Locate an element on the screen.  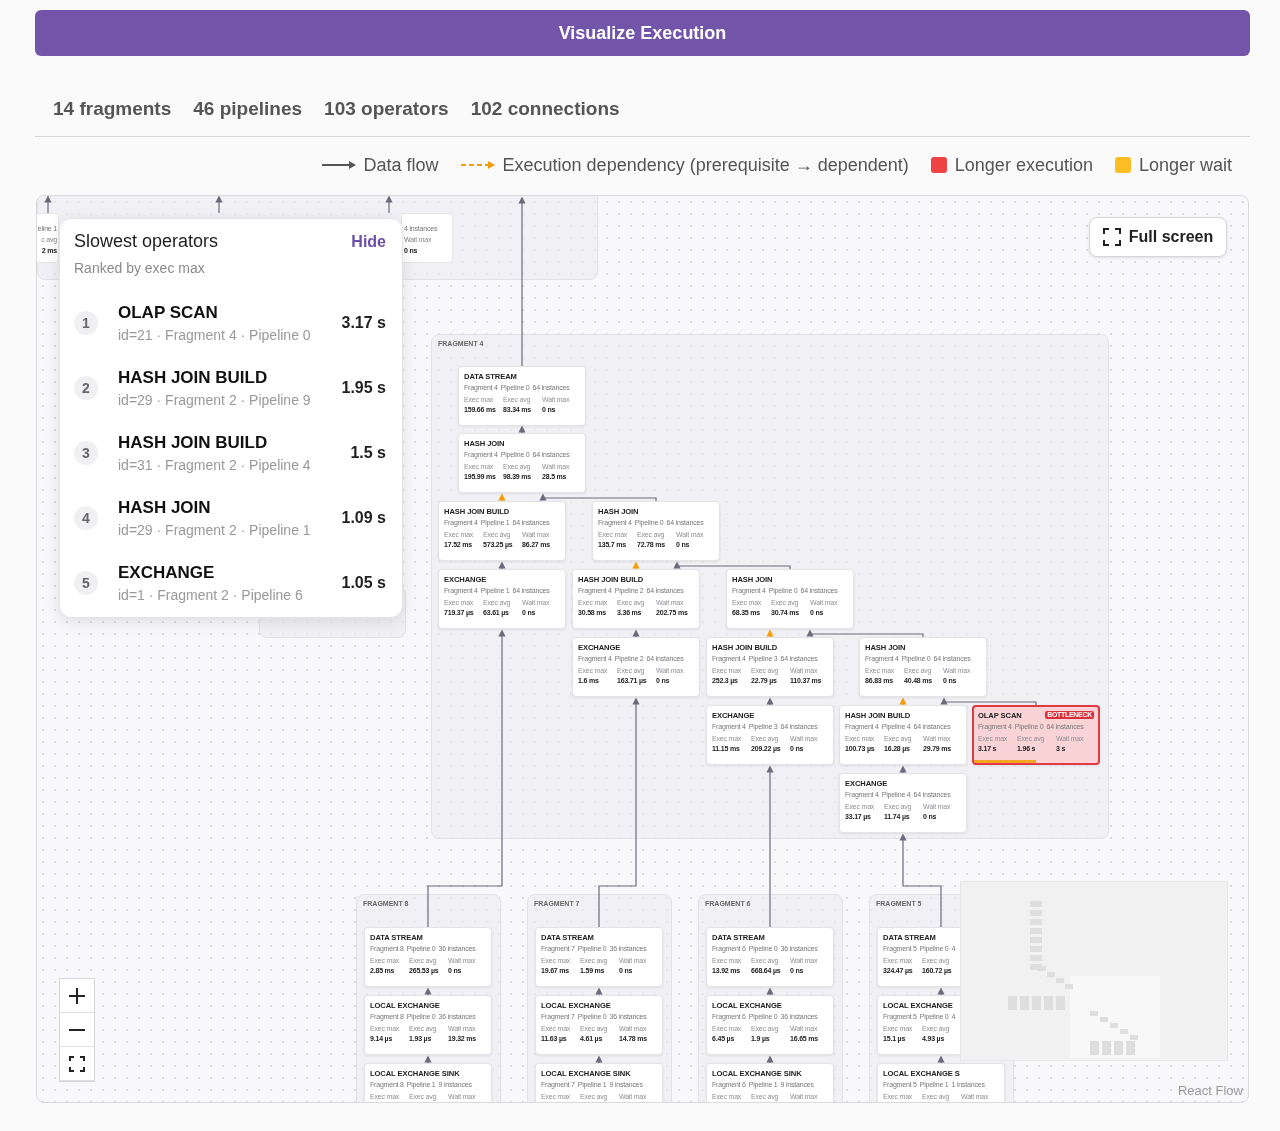
exec-time: 1.95 s is located at coordinates (363, 387).